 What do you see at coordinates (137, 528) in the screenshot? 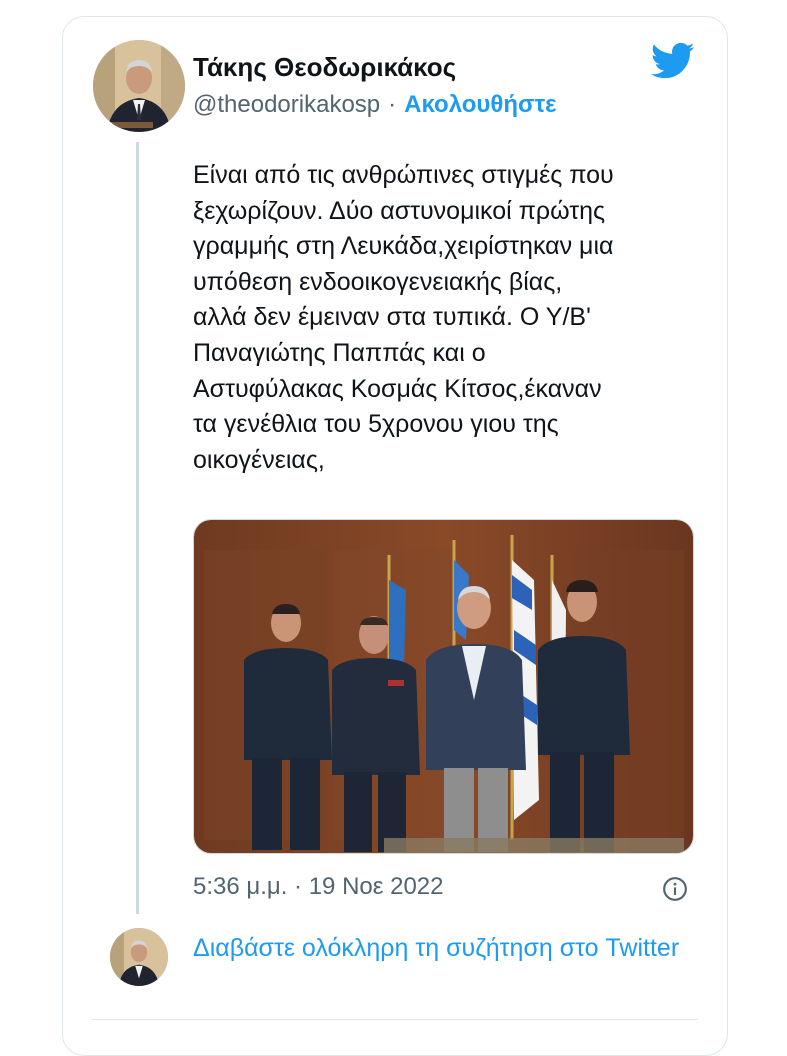
I see `thread-line` at bounding box center [137, 528].